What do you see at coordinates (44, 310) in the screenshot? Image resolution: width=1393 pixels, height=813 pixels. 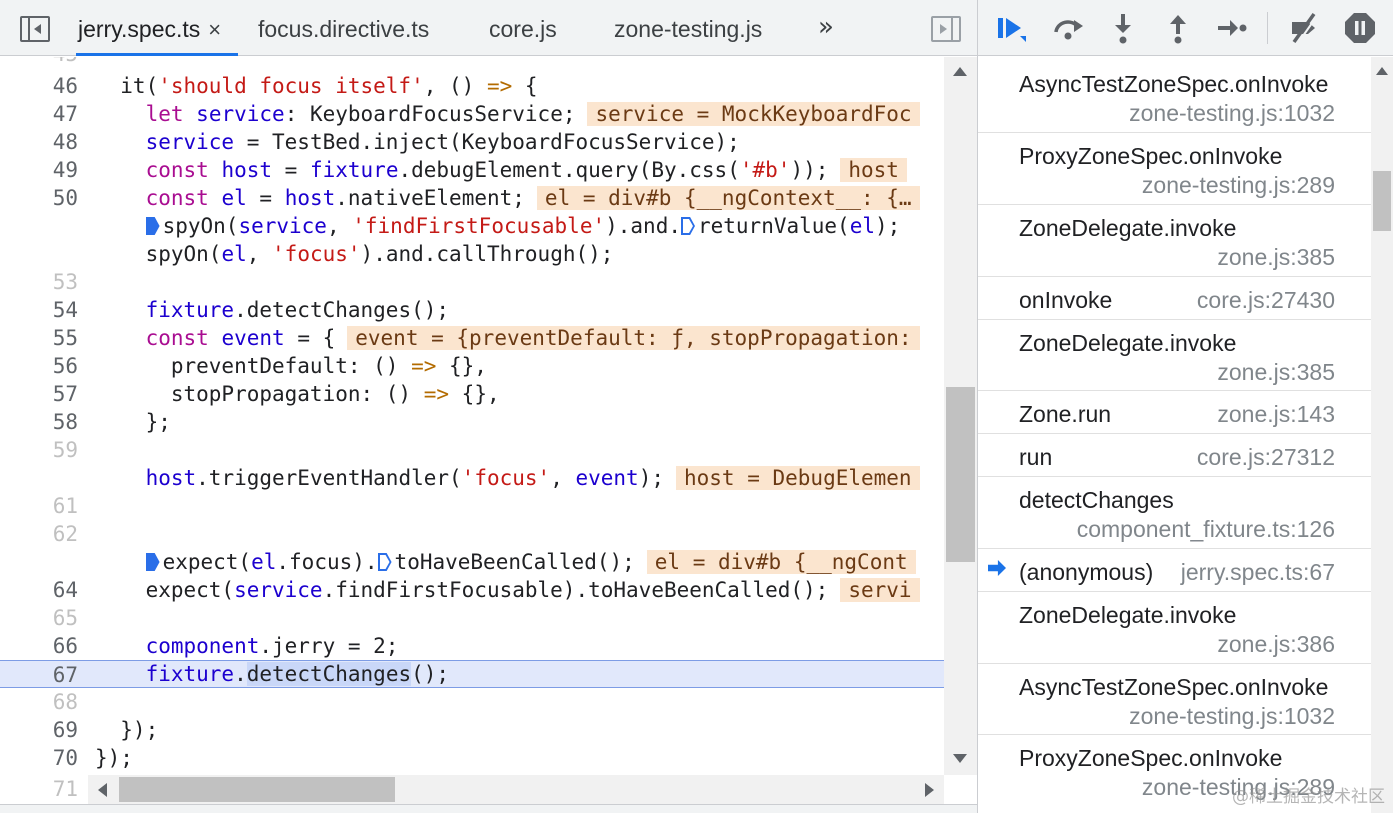 I see `line-number: 54` at bounding box center [44, 310].